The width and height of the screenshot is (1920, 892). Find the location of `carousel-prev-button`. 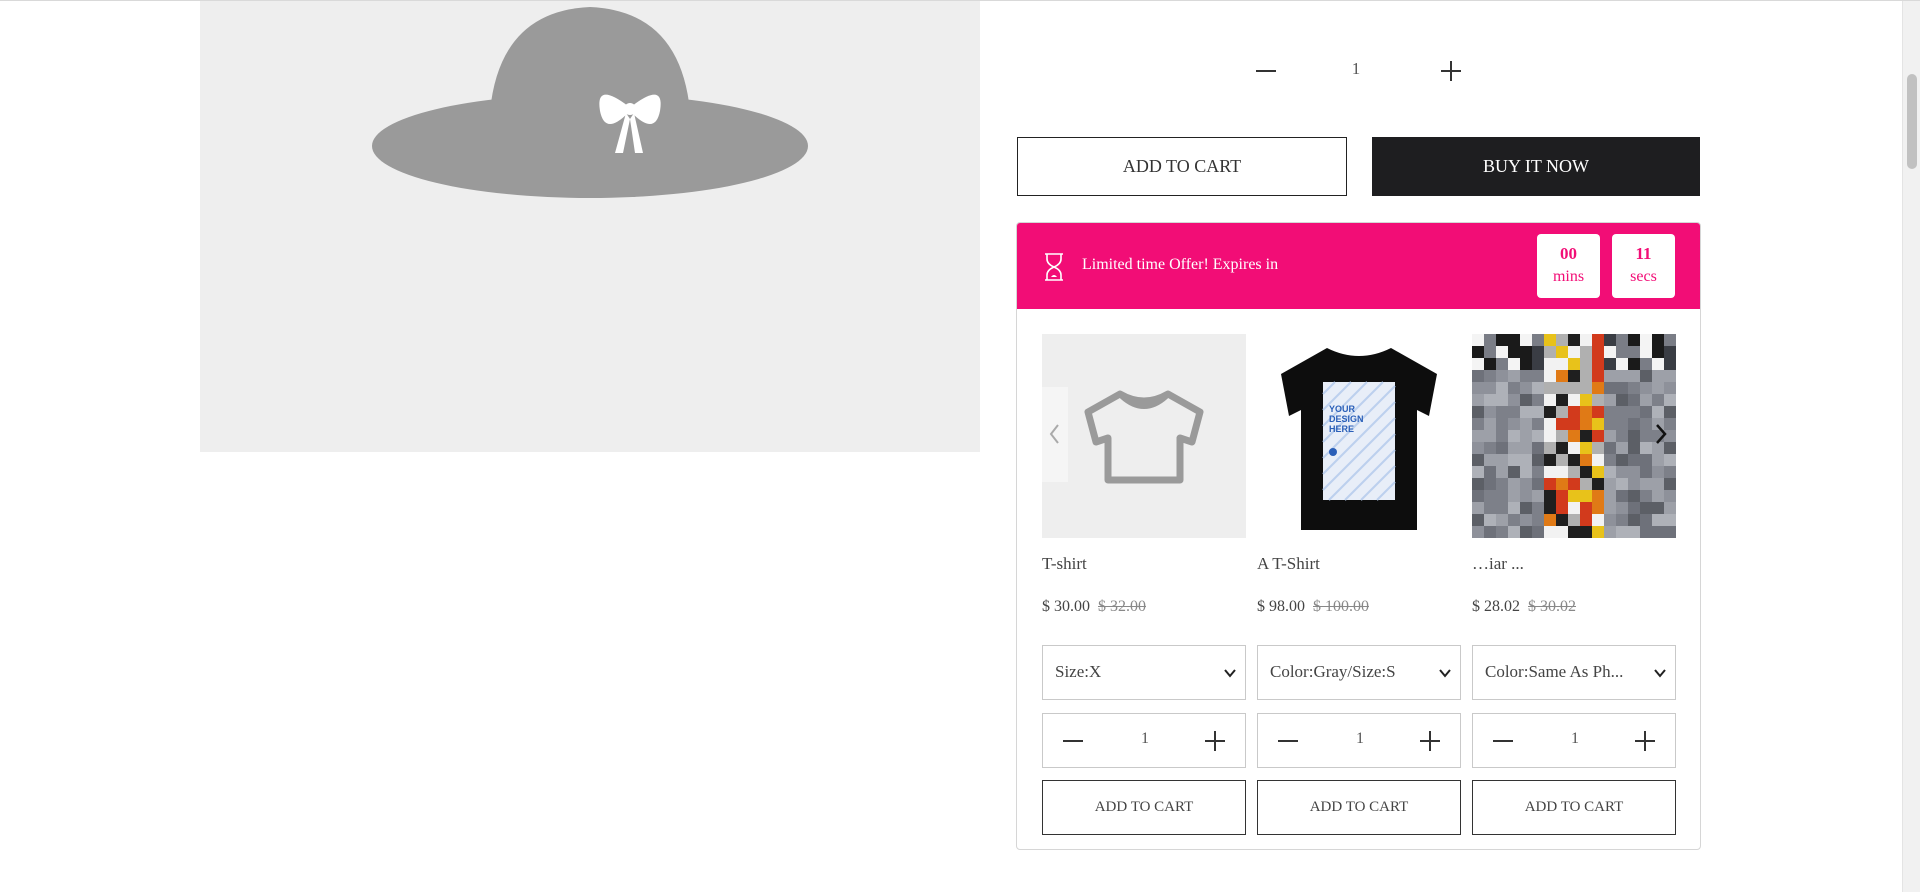

carousel-prev-button is located at coordinates (1055, 434).